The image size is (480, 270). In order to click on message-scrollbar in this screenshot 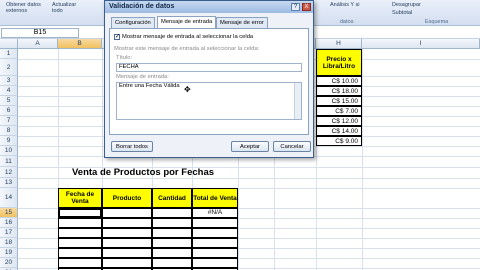, I will do `click(297, 101)`.